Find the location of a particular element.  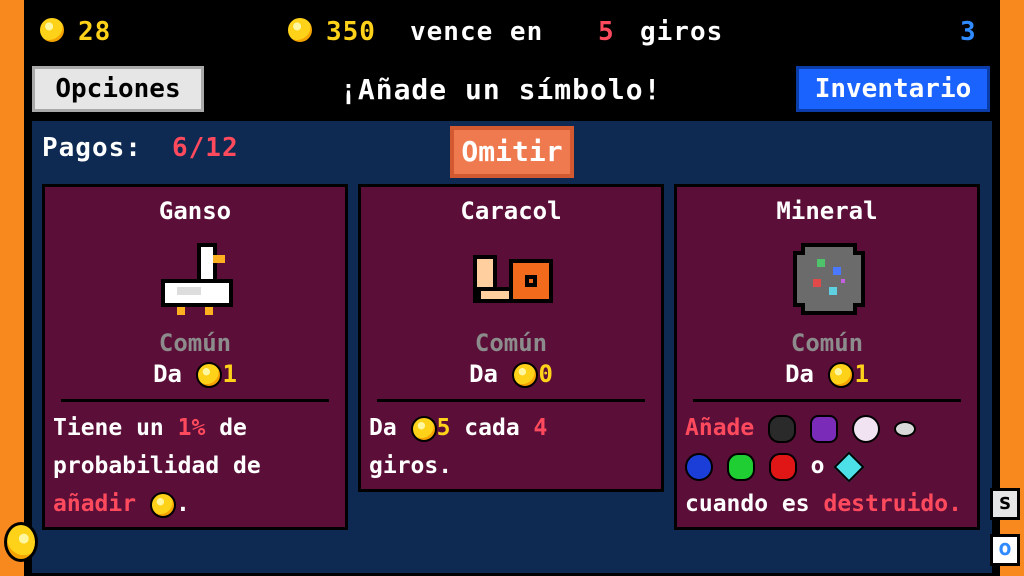

desc-keyword: añadir is located at coordinates (95, 504).